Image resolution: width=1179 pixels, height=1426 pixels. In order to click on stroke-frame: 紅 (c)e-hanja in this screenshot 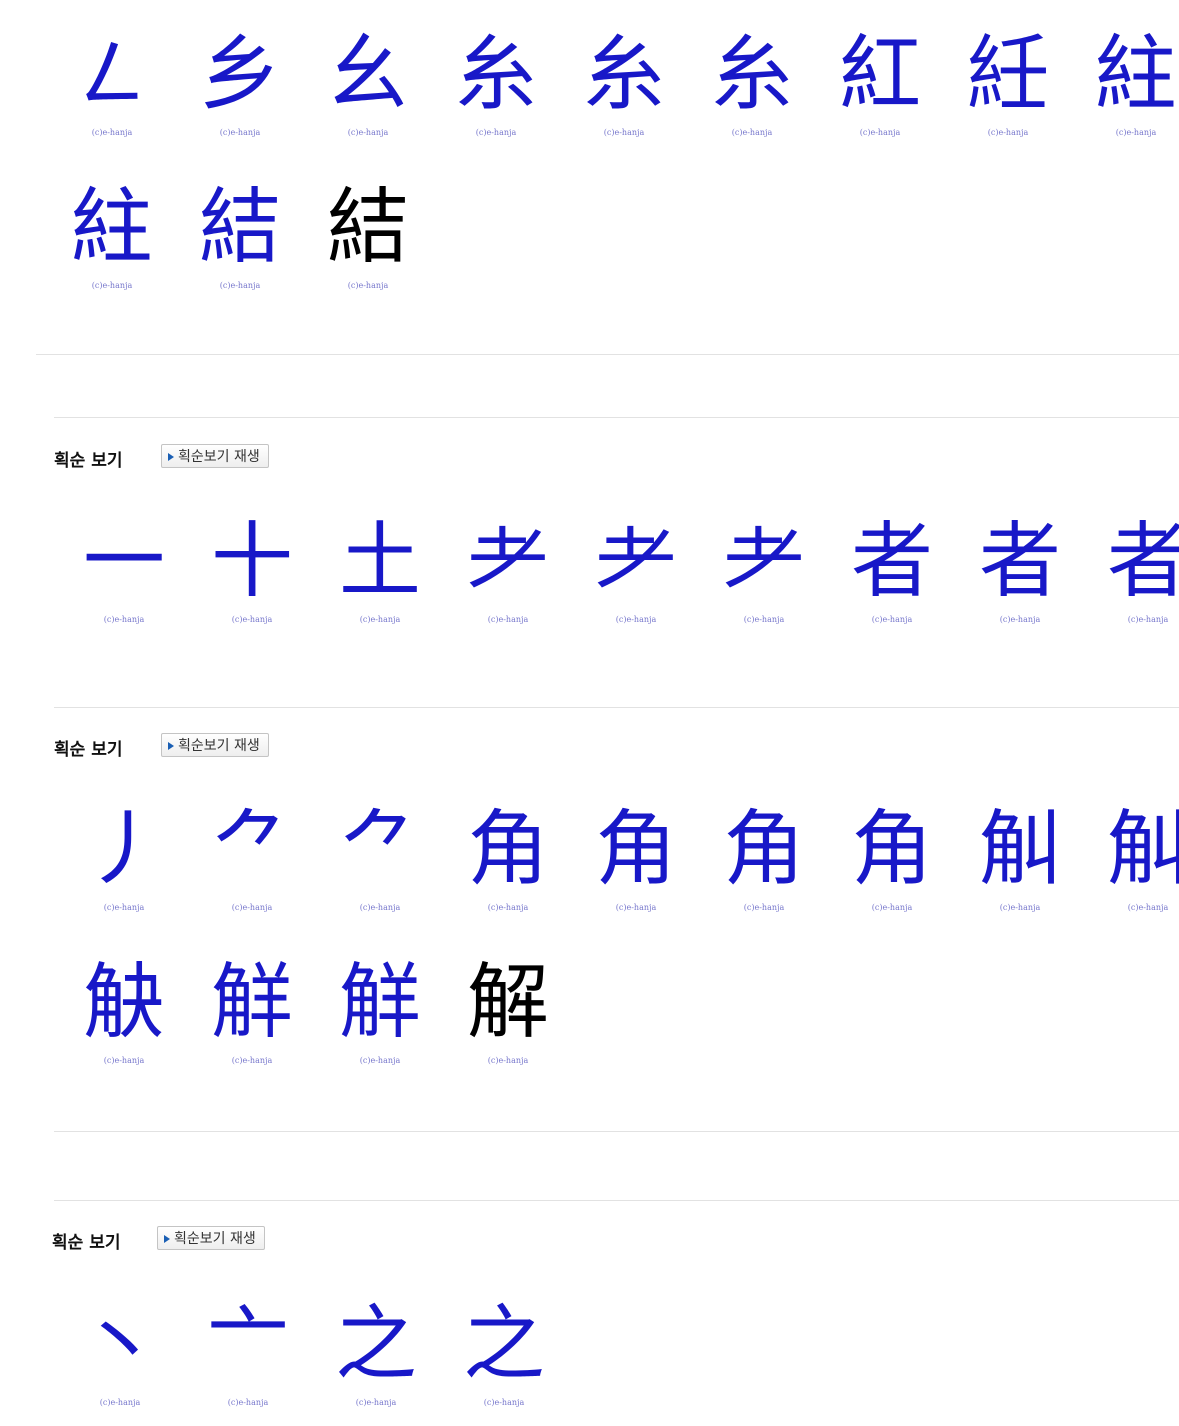, I will do `click(880, 85)`.